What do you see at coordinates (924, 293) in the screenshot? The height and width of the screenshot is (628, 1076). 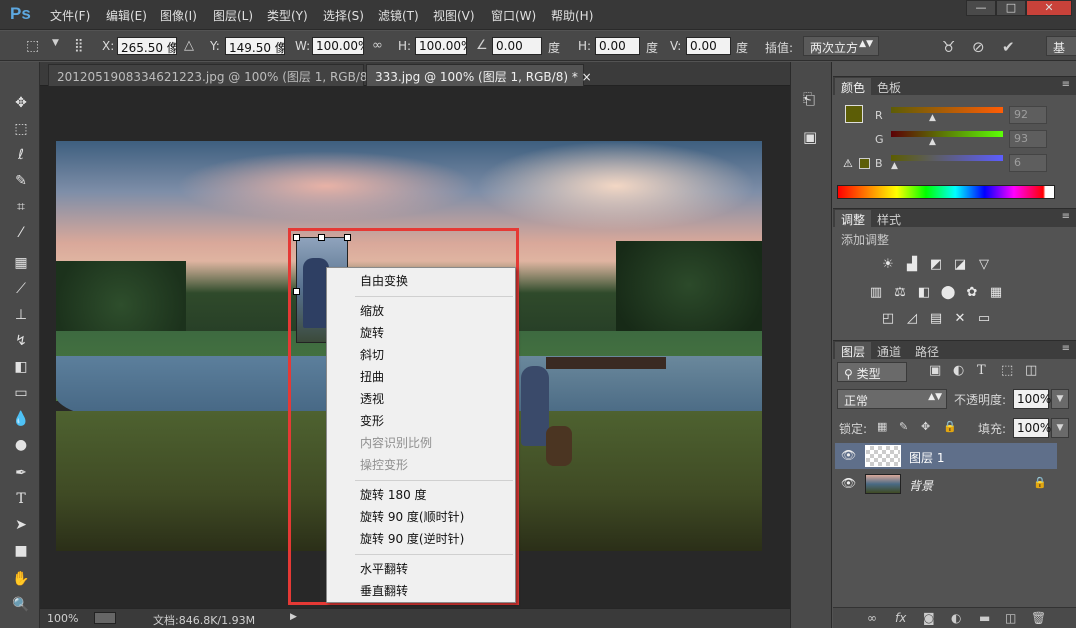 I see `black-white-icon: ◧` at bounding box center [924, 293].